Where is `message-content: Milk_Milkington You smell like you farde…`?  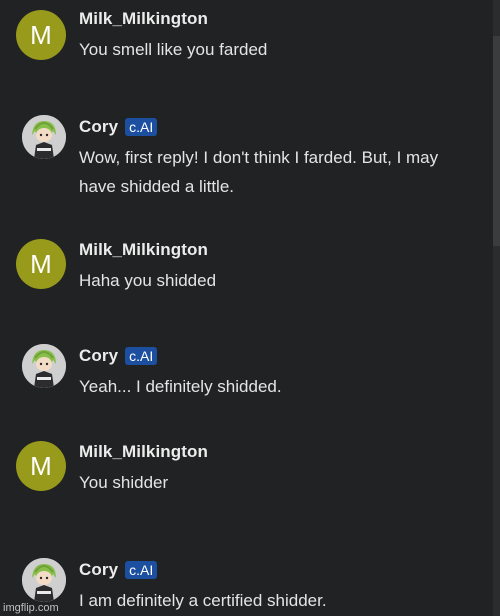
message-content: Milk_Milkington You smell like you farde… is located at coordinates (269, 36).